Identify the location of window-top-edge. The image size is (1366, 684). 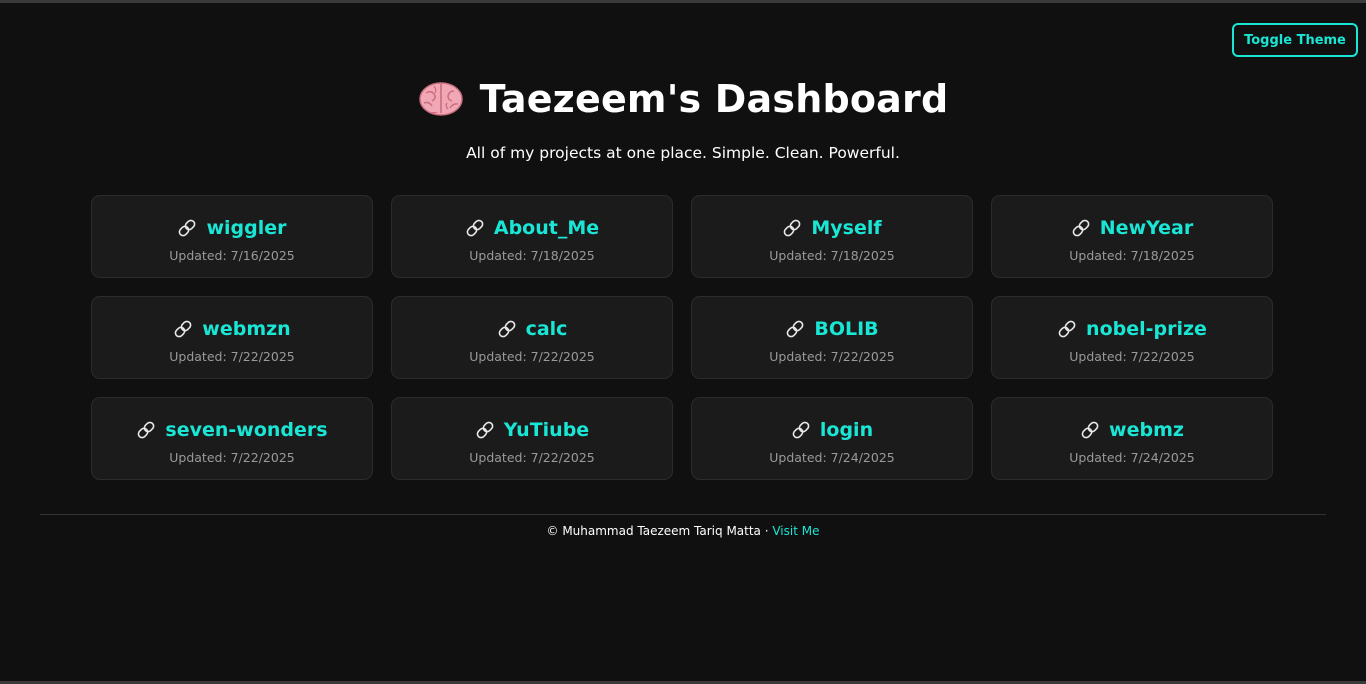
(683, 1).